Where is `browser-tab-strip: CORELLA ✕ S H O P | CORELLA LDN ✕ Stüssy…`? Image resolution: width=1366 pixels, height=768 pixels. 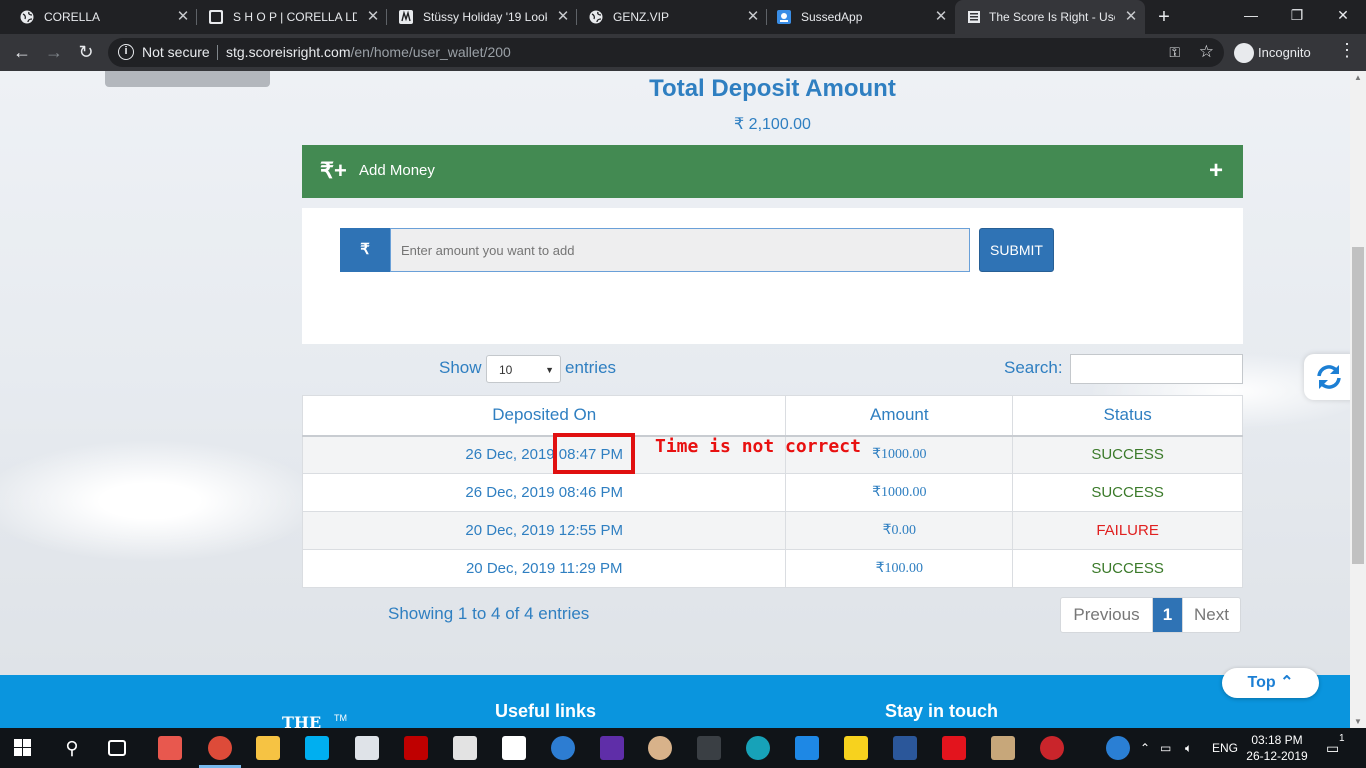
browser-tab-strip: CORELLA ✕ S H O P | CORELLA LDN ✕ Stüssy… is located at coordinates (683, 17).